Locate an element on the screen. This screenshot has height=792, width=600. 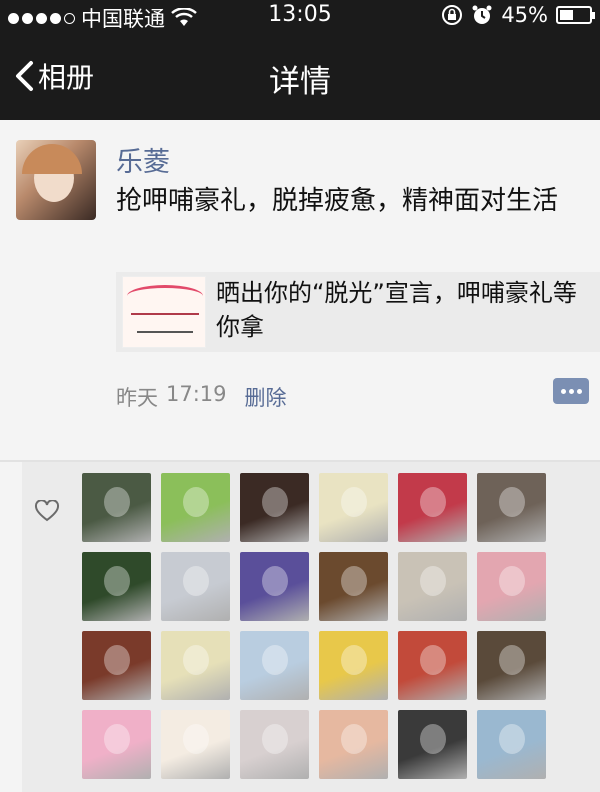
post-text: 抢呷哺豪礼，脱掉疲惫，精神面对生活 is located at coordinates (337, 201).